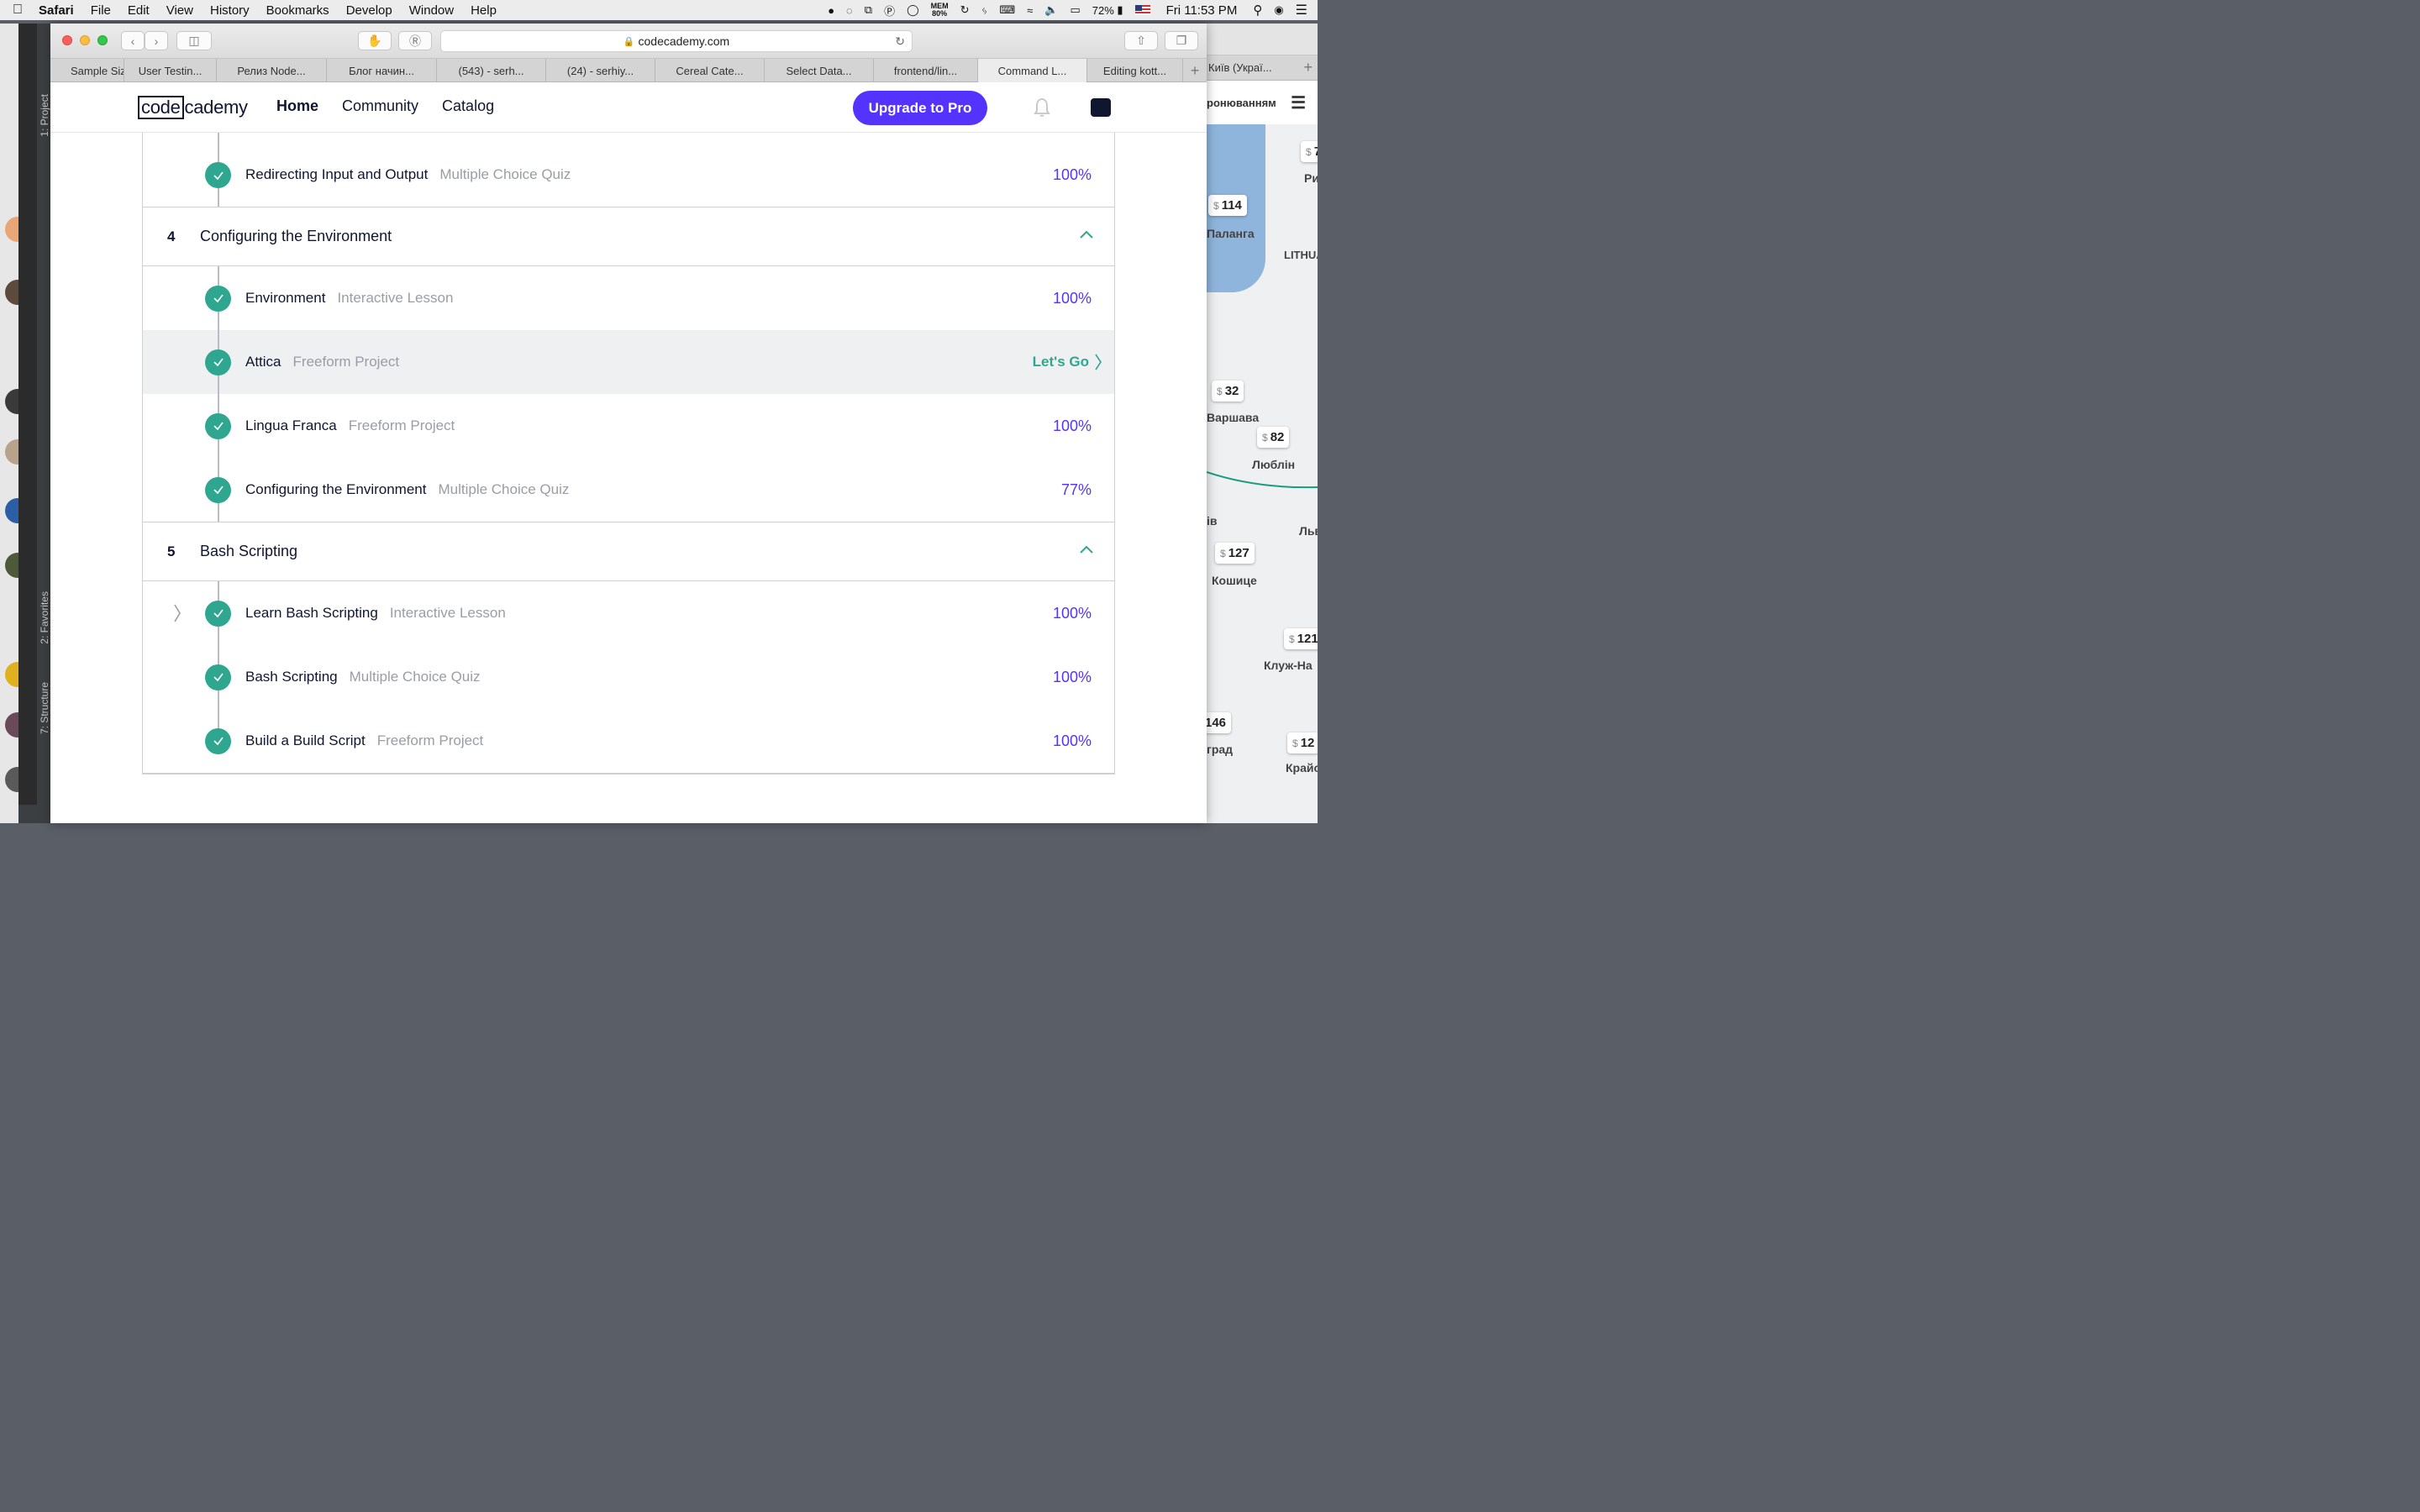  What do you see at coordinates (44, 617) in the screenshot?
I see `favorites-panel-tab: 2: Favorites` at bounding box center [44, 617].